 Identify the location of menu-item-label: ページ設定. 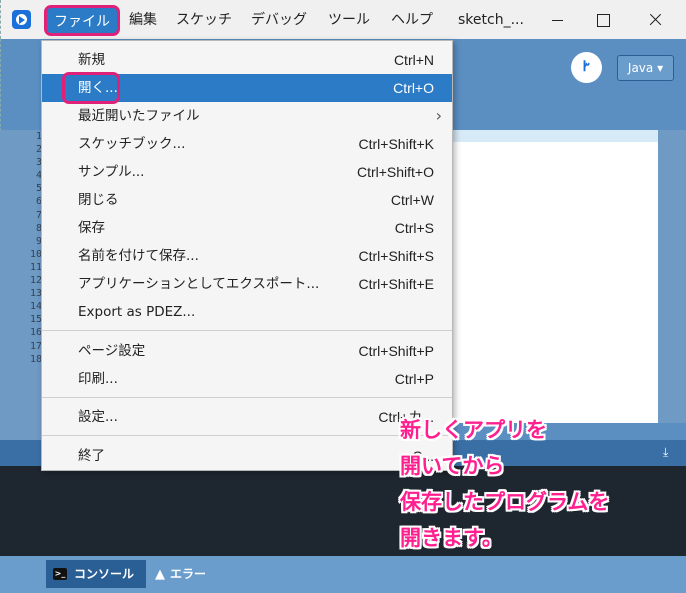
(112, 351).